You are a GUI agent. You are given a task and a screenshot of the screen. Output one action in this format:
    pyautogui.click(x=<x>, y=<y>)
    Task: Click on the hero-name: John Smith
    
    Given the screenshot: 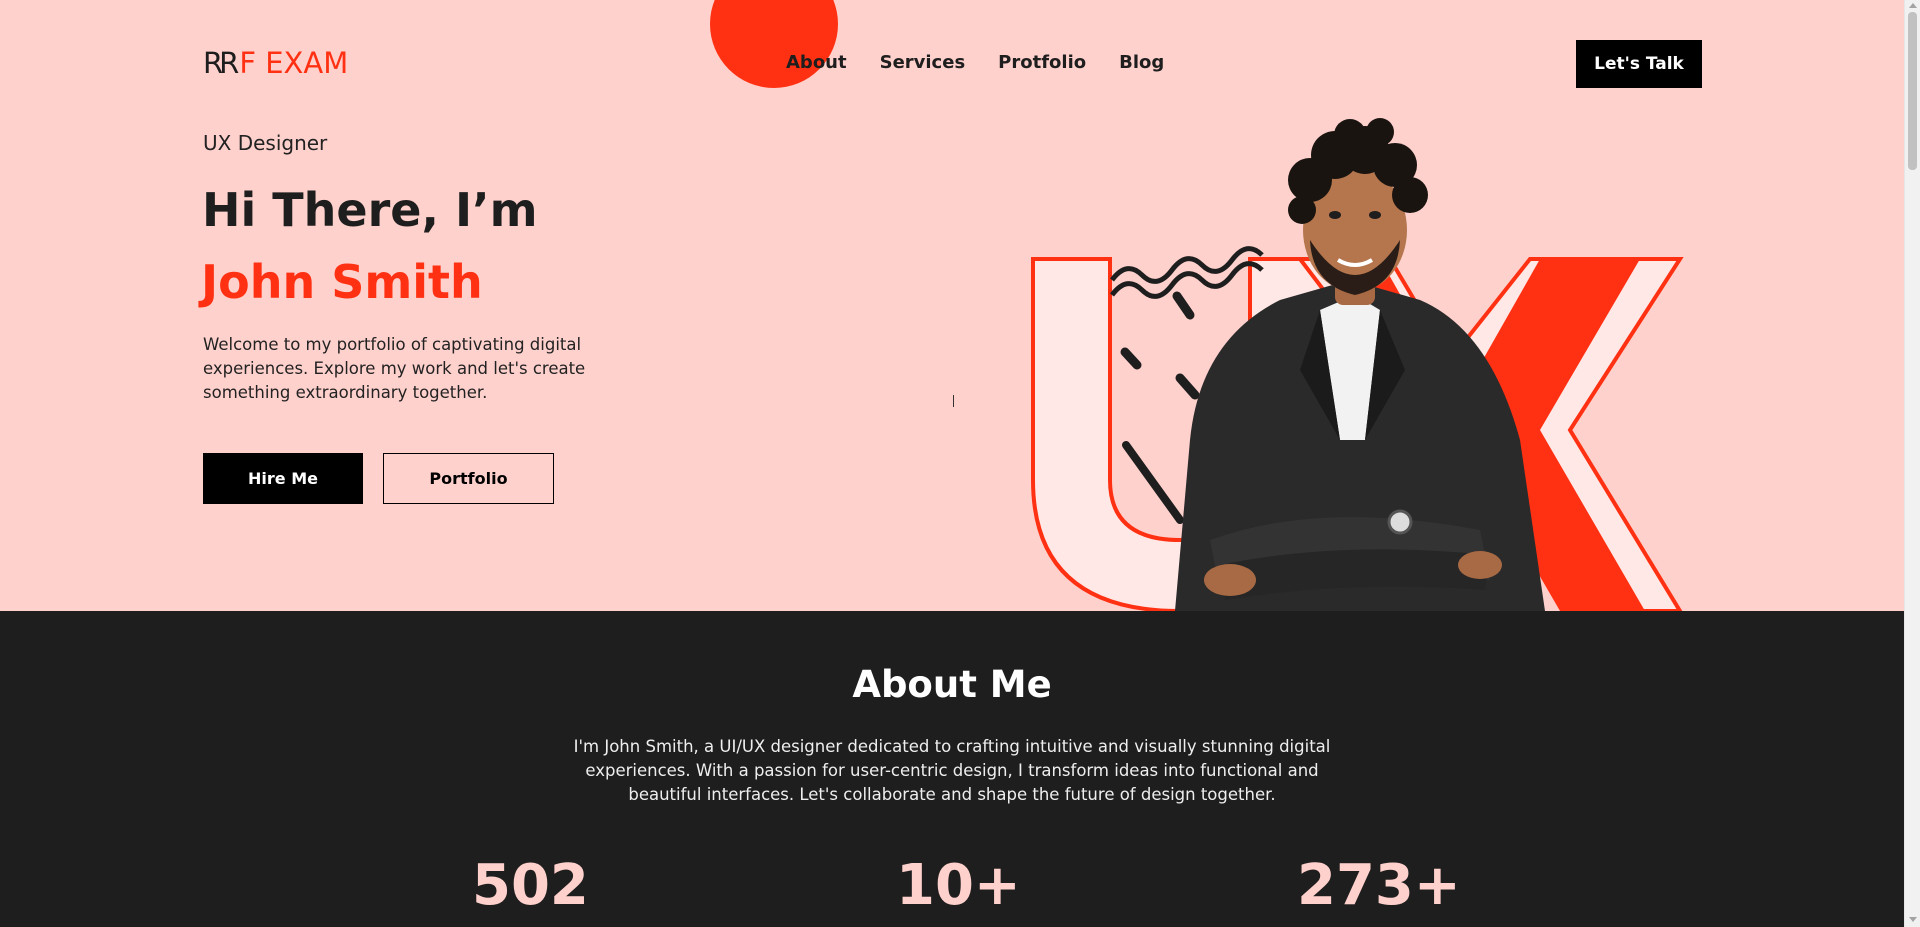 What is the action you would take?
    pyautogui.click(x=342, y=282)
    